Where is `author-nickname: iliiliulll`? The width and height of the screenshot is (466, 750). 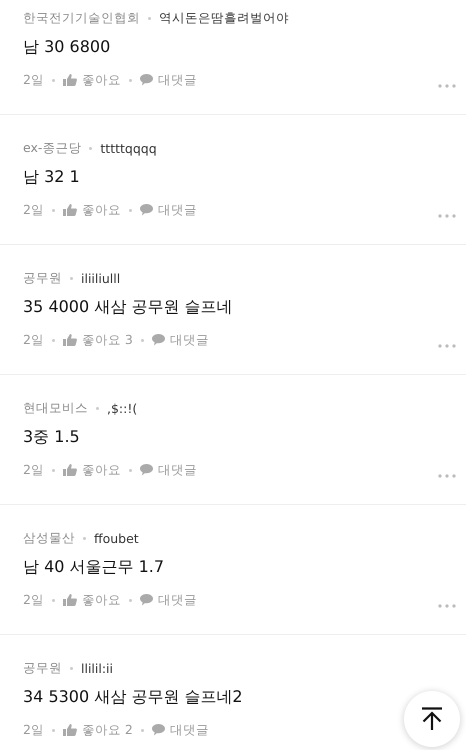 author-nickname: iliiliulll is located at coordinates (100, 278).